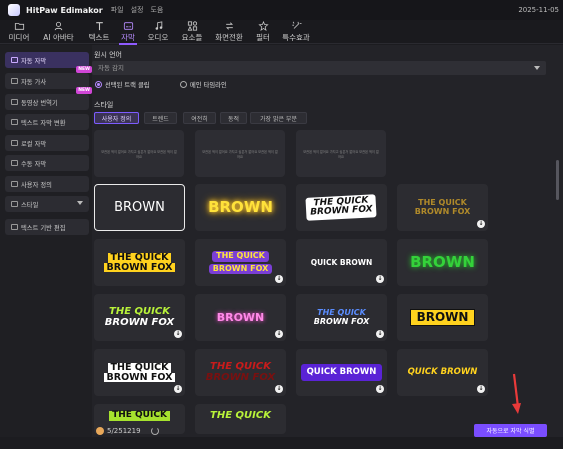 Image resolution: width=563 pixels, height=449 pixels. I want to click on tab-brightest: 가장 밝은 부분, so click(278, 118).